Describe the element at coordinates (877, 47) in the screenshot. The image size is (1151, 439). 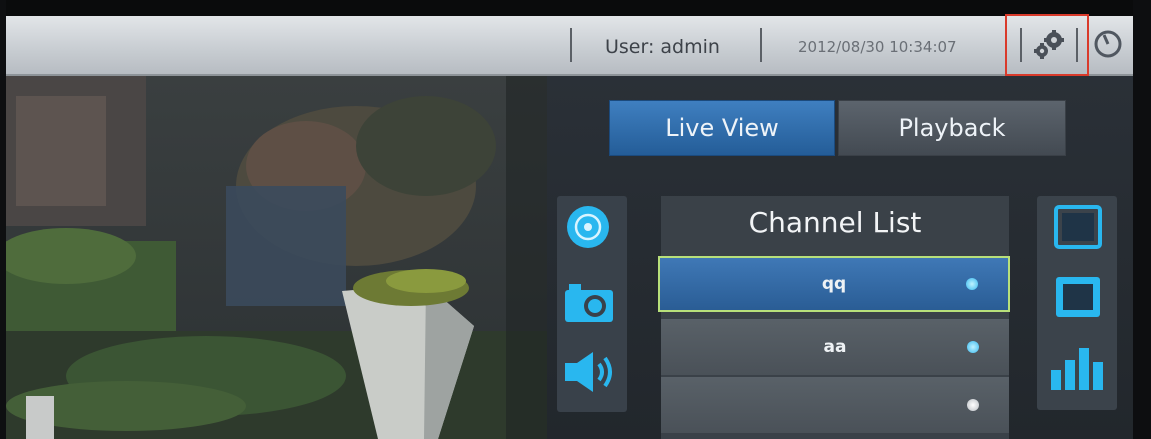
I see `datetime-display: 2012/08/30 10:34:07` at that location.